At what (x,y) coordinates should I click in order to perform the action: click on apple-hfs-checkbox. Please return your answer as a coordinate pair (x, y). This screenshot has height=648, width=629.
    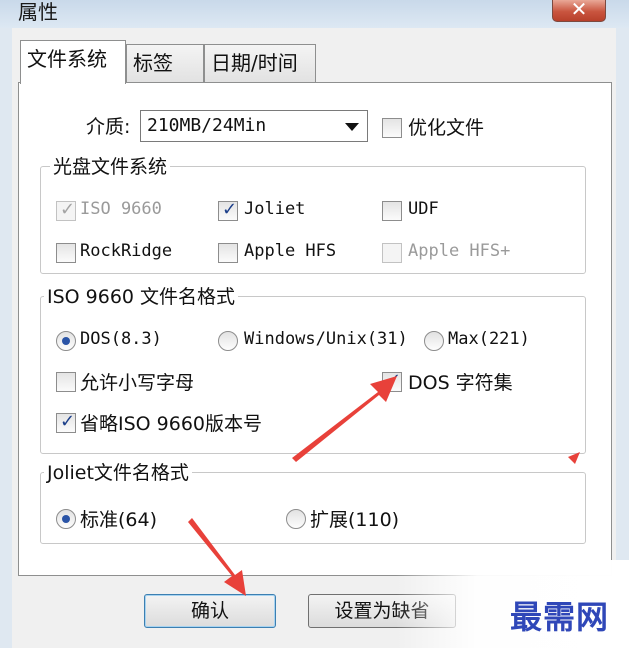
    Looking at the image, I should click on (228, 253).